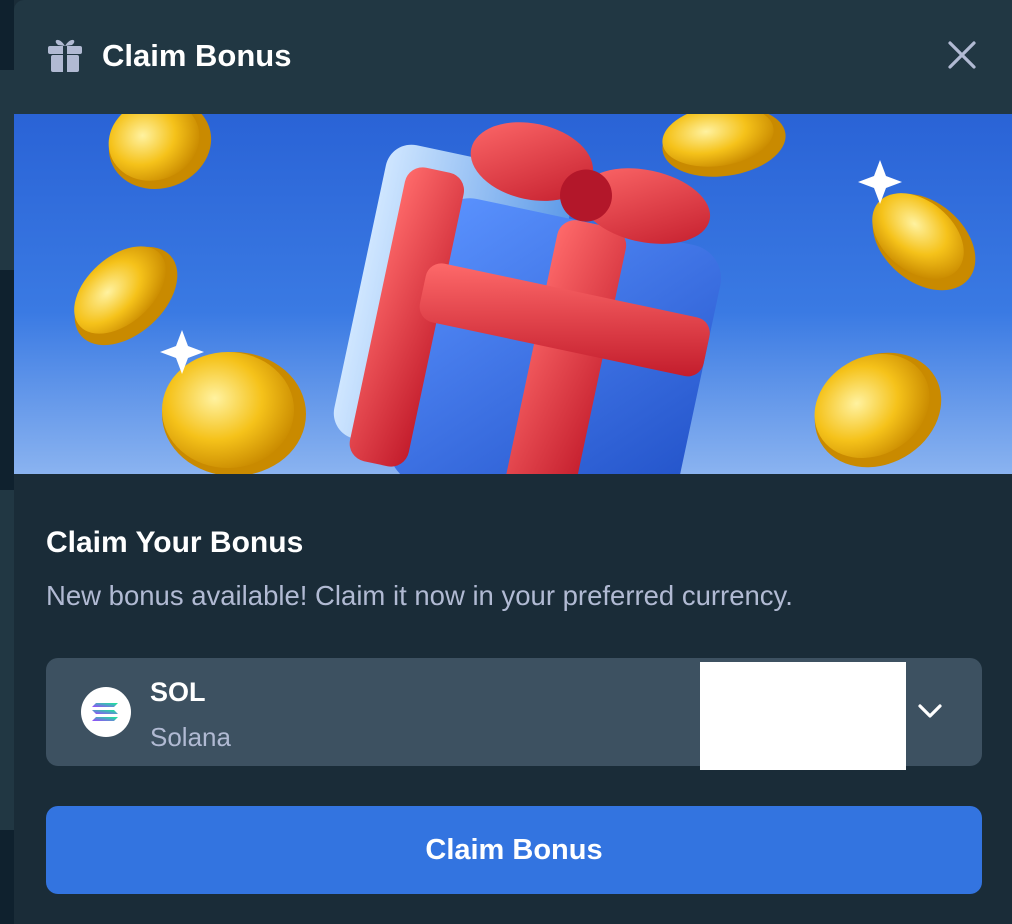  I want to click on chevron-down-icon, so click(930, 711).